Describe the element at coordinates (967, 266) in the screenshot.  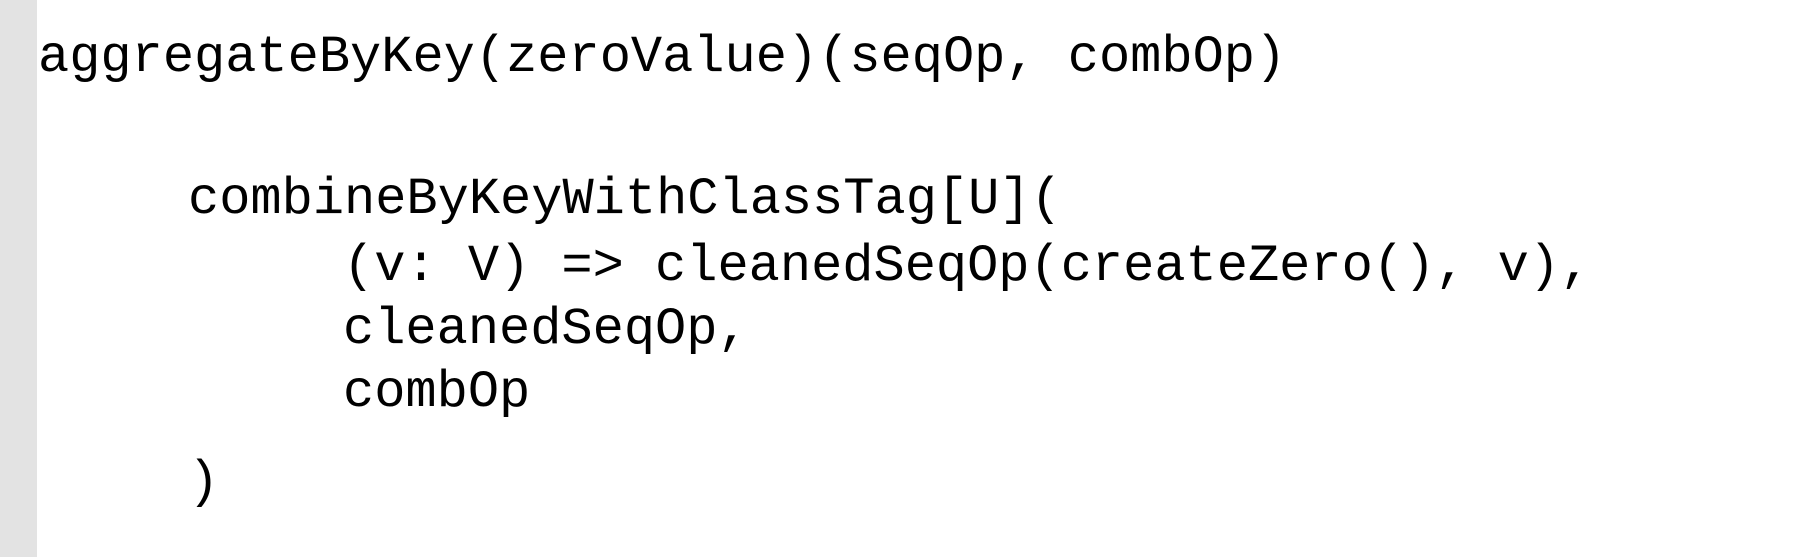
I see `code-line-create-combiner: (v: V) => cleanedSeqOp(createZero(), v),` at that location.